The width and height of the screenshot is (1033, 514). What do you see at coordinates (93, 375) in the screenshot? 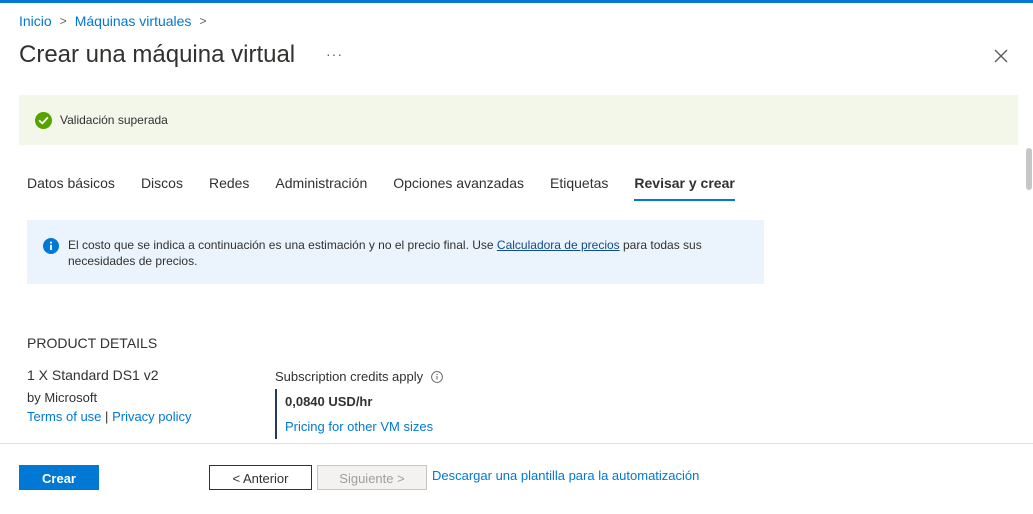
I see `product-name: 1 X Standard DS1 v2` at bounding box center [93, 375].